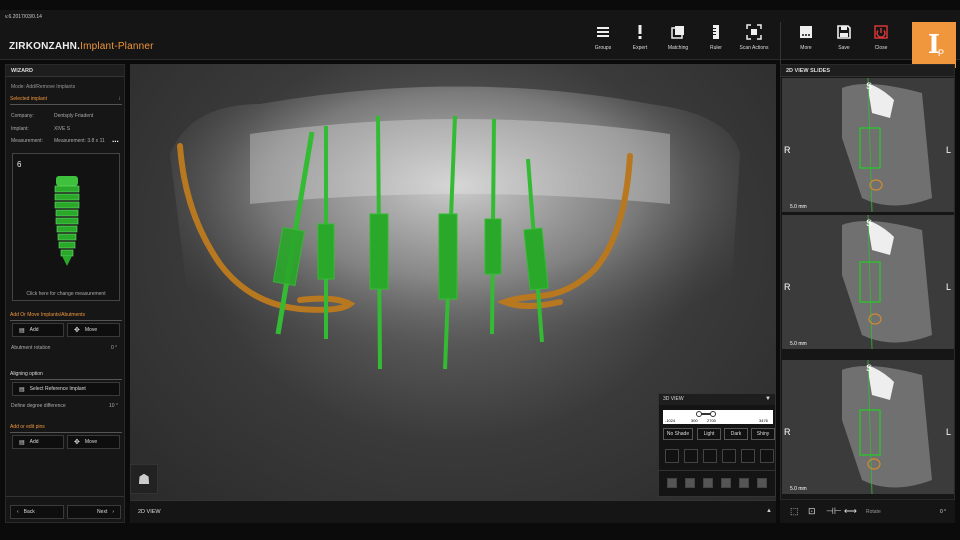  What do you see at coordinates (19, 164) in the screenshot?
I see `implant-number: 6` at bounding box center [19, 164].